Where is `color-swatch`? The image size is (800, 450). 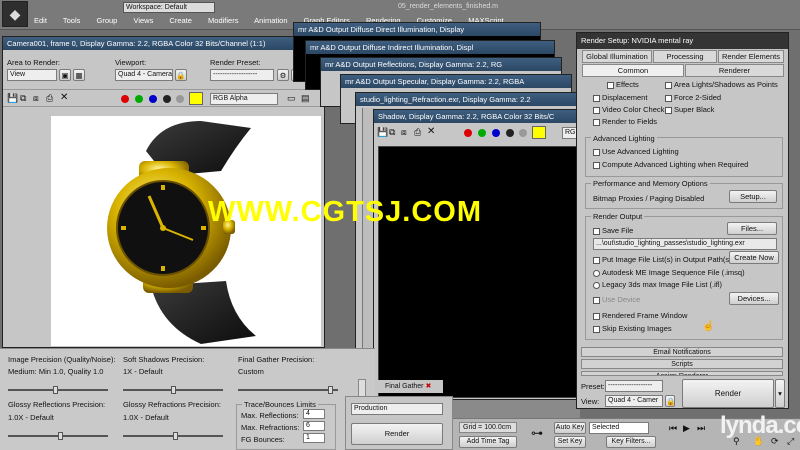 color-swatch is located at coordinates (196, 98).